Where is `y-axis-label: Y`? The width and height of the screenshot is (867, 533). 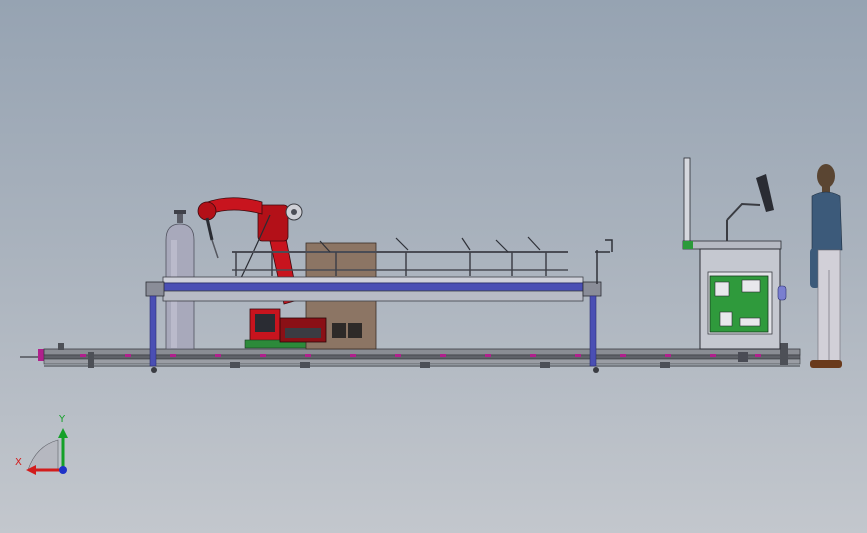
y-axis-label: Y is located at coordinates (62, 419).